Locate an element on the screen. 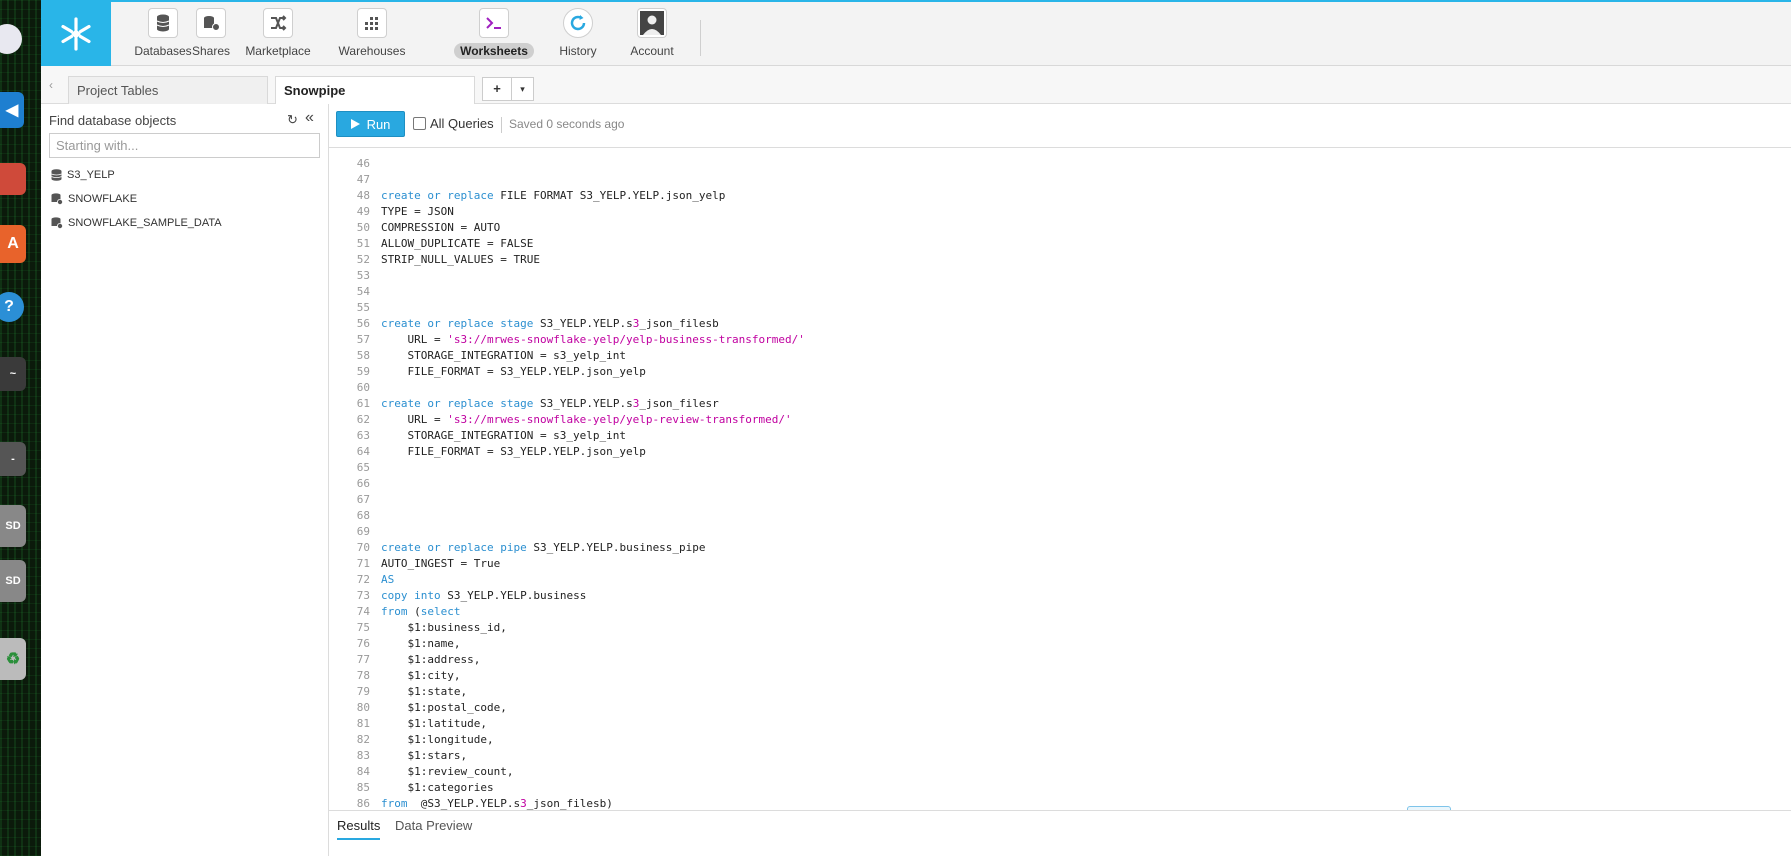 The height and width of the screenshot is (856, 1791). code-line: 82 $1:longitude, is located at coordinates (1060, 740).